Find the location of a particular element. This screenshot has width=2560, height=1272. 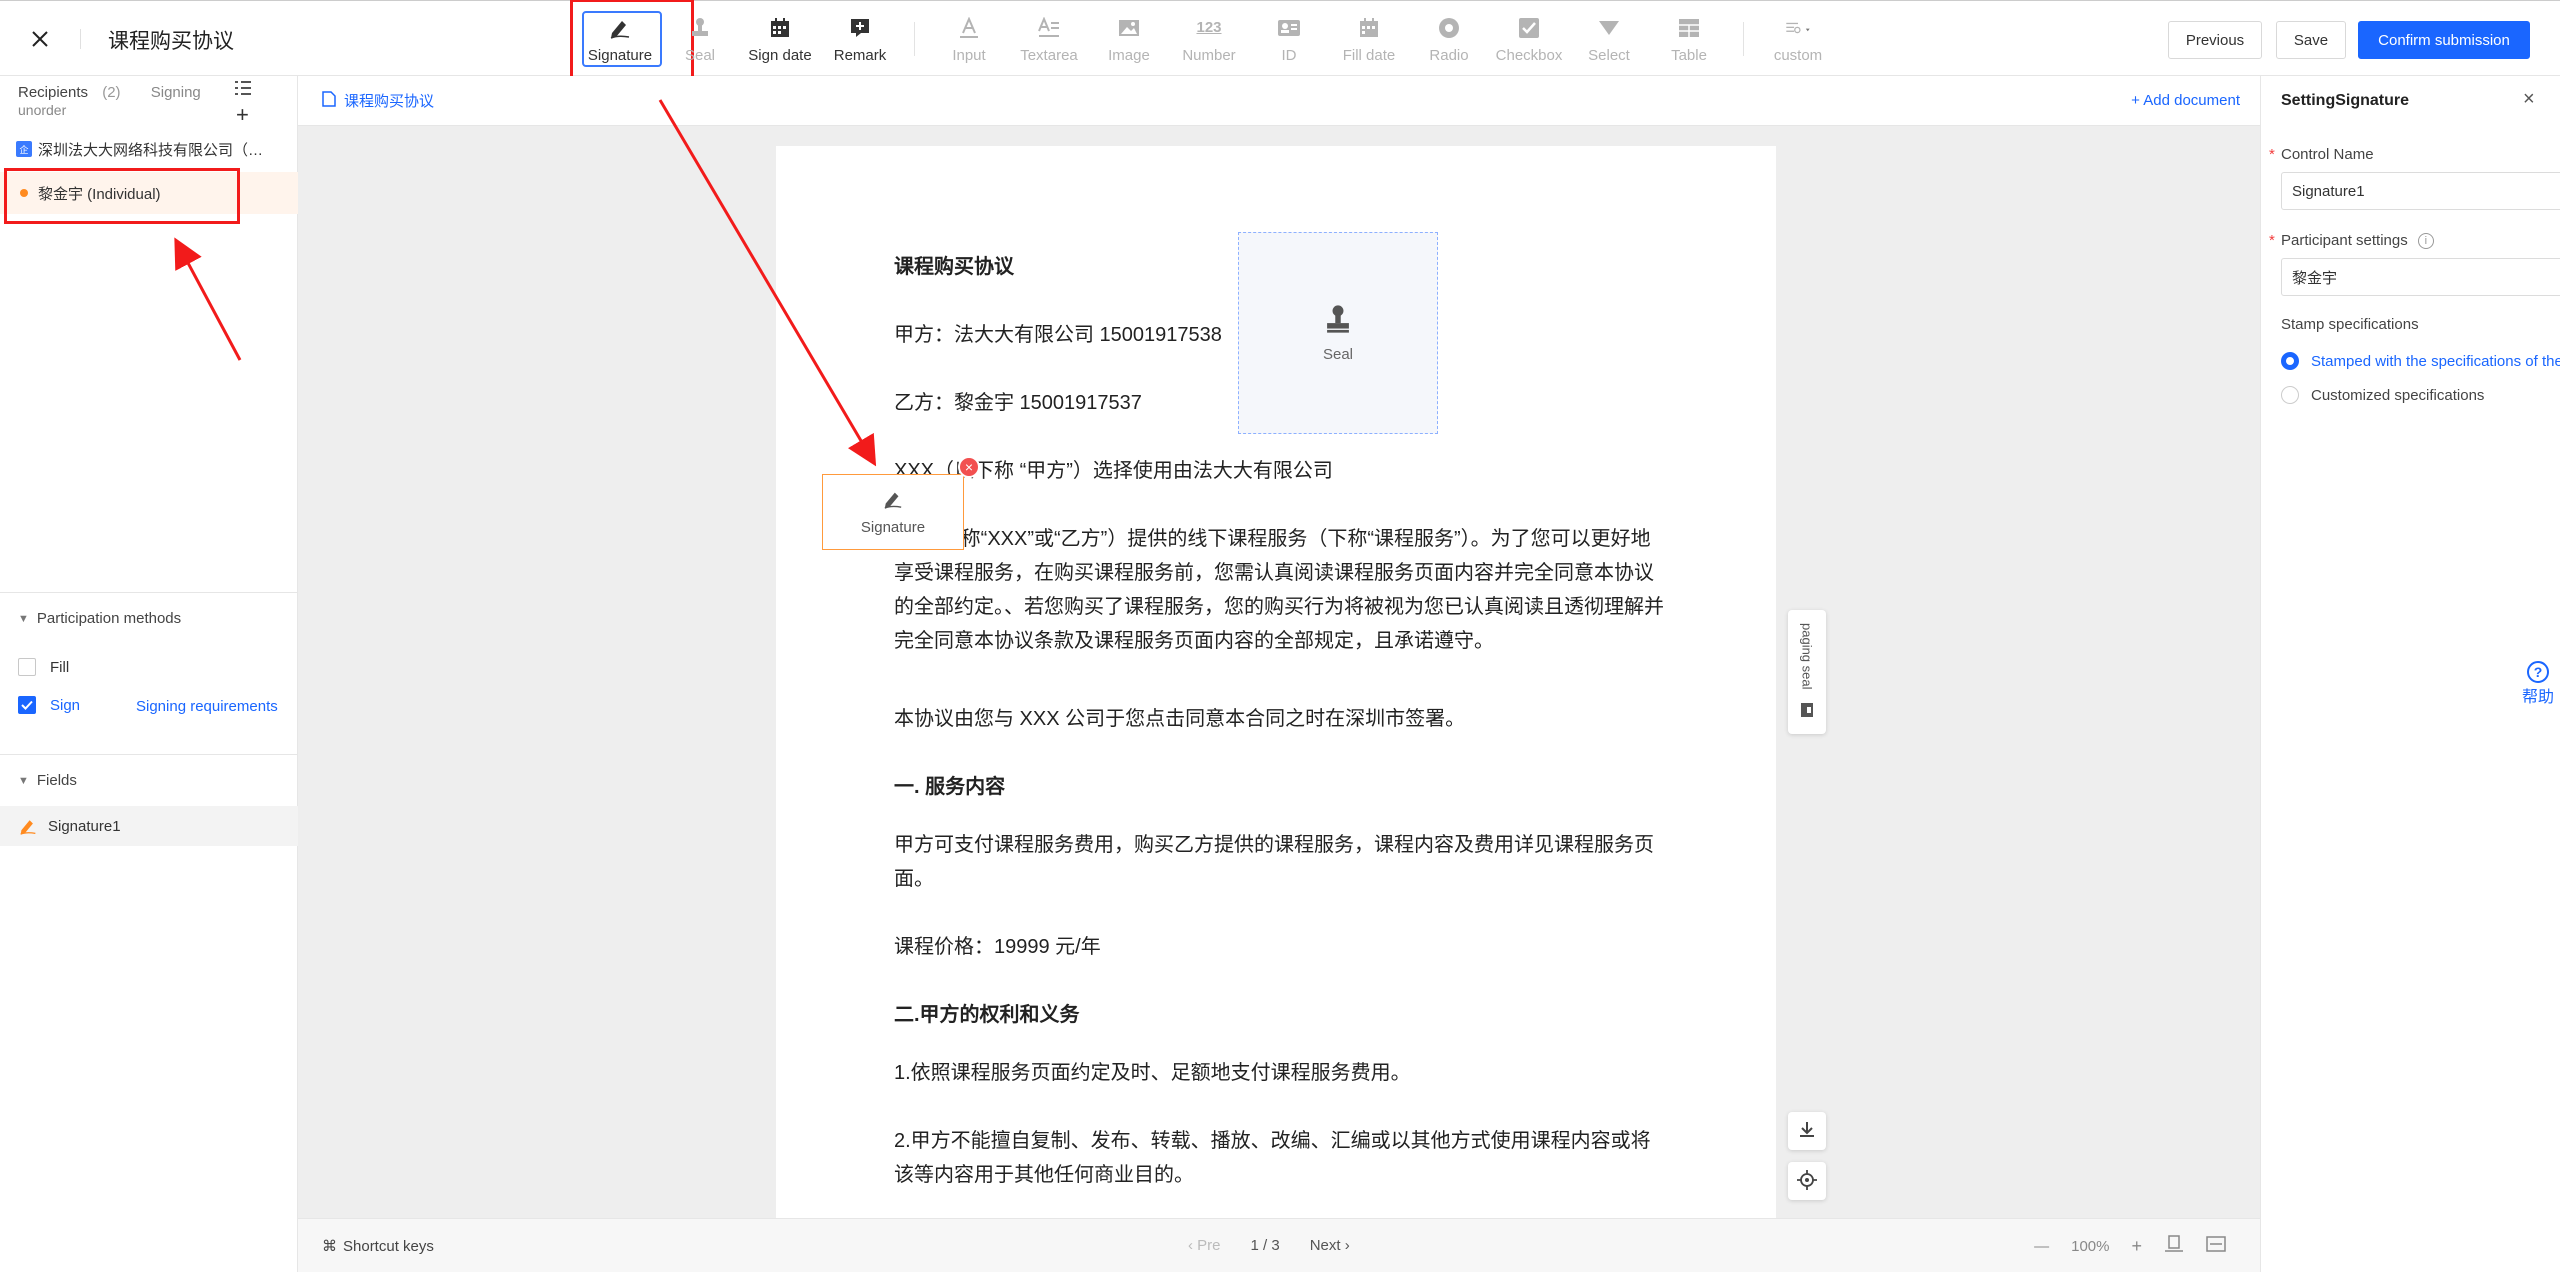

download-button is located at coordinates (1807, 1131).